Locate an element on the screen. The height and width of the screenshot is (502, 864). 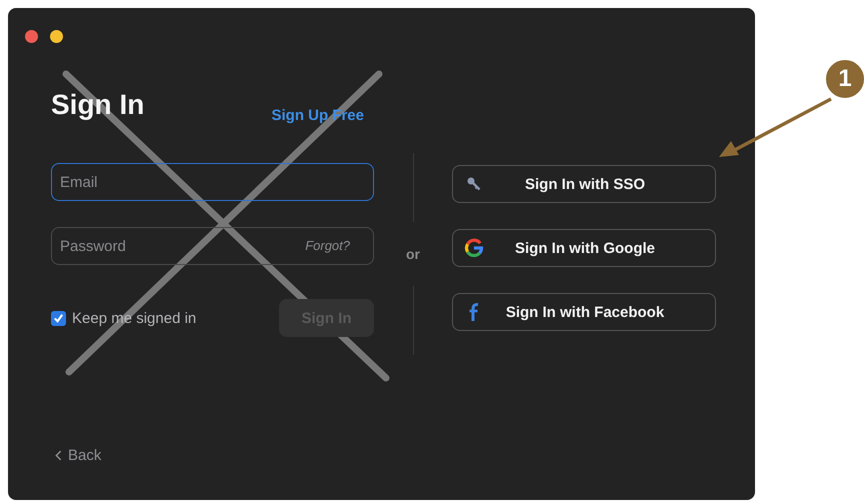
google-logo-icon is located at coordinates (474, 248).